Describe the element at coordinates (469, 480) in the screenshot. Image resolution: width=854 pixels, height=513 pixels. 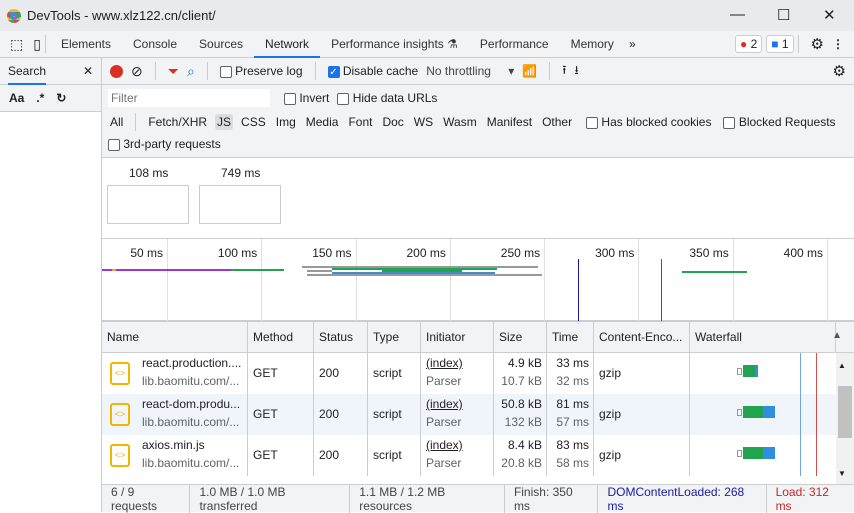
I see `table-row` at that location.